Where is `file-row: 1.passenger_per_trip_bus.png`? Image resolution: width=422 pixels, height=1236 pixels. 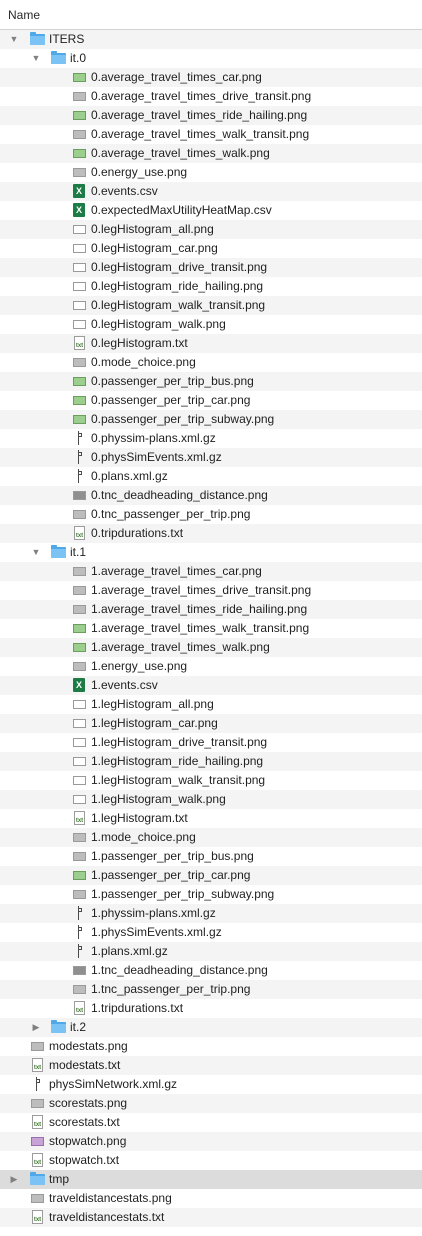 file-row: 1.passenger_per_trip_bus.png is located at coordinates (211, 856).